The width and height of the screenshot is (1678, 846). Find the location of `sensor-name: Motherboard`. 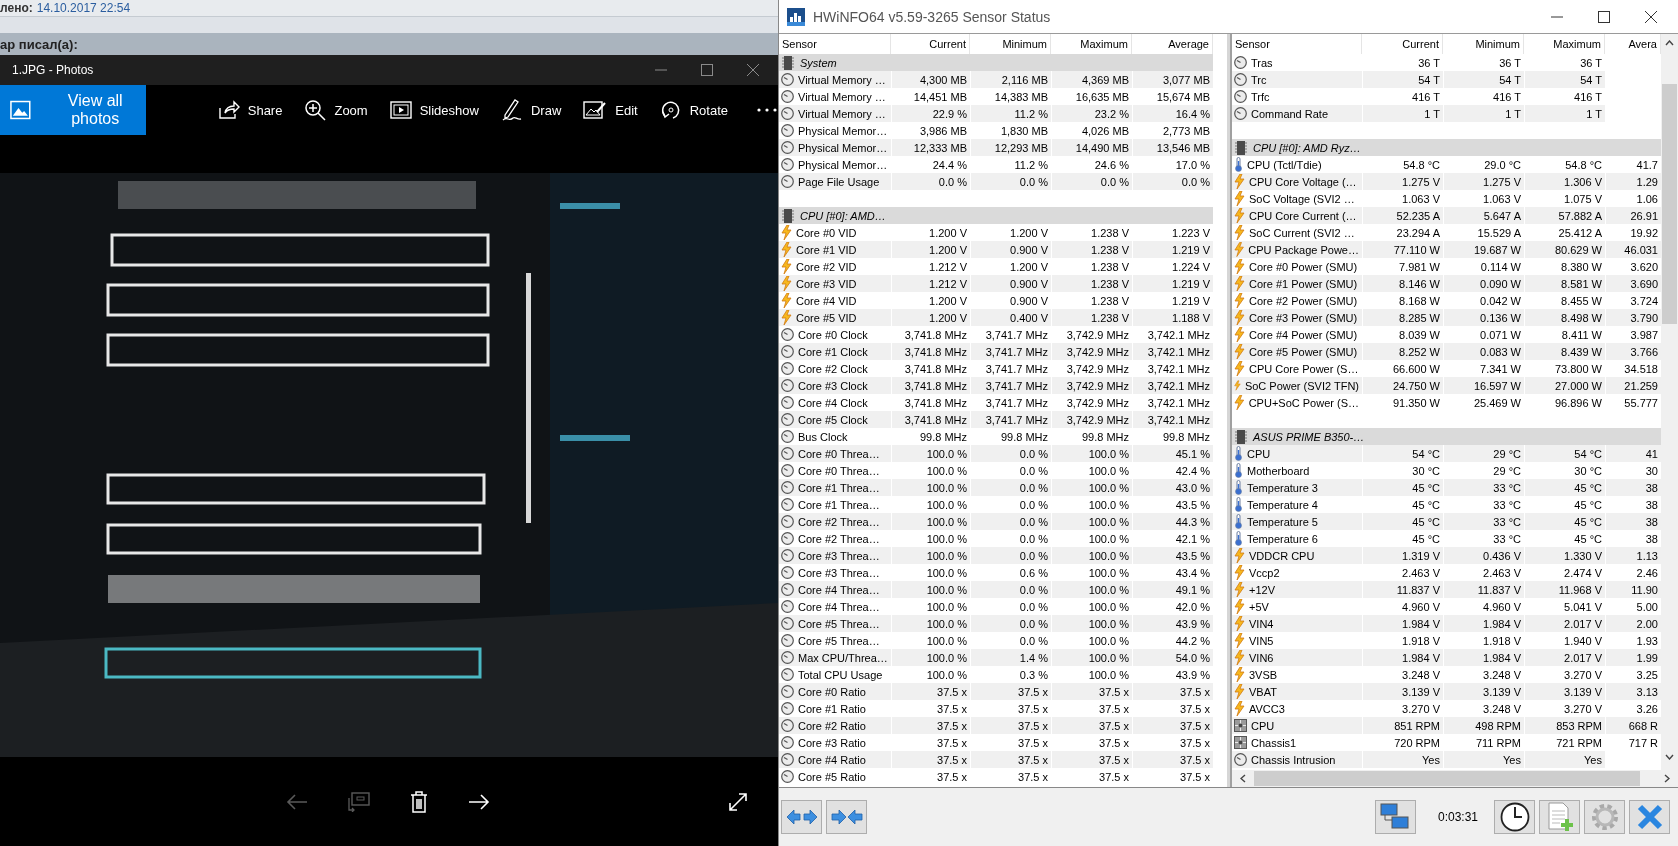

sensor-name: Motherboard is located at coordinates (1278, 470).